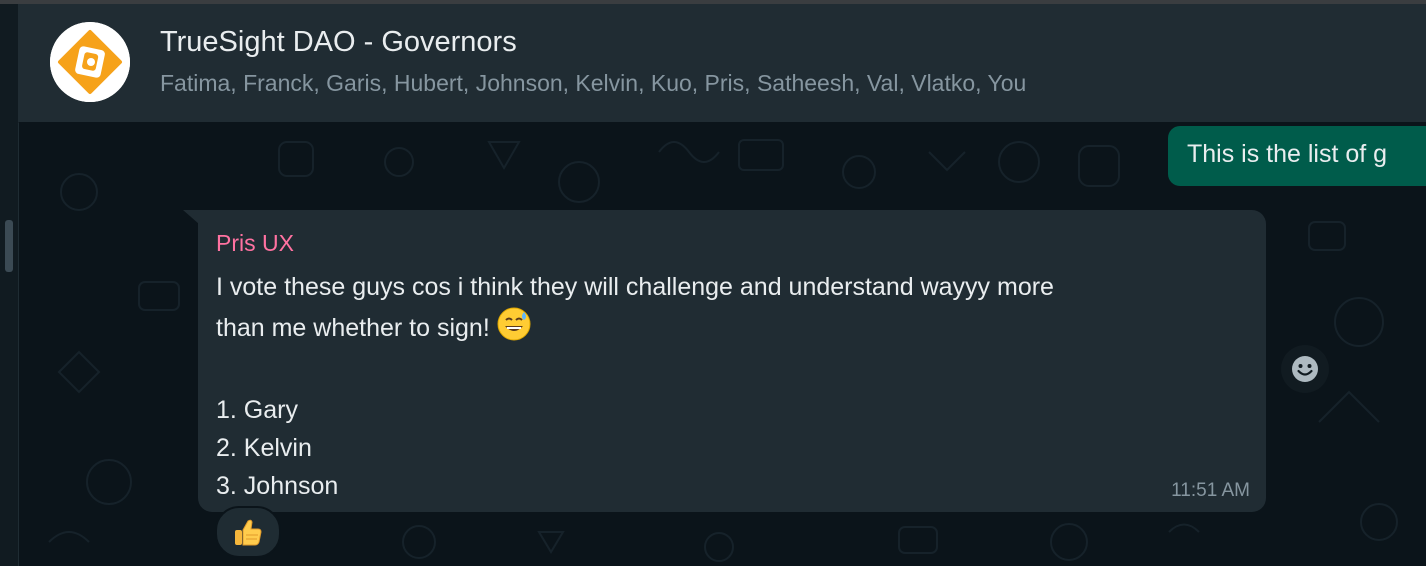 The image size is (1426, 566). I want to click on emoji-react-button, so click(1305, 369).